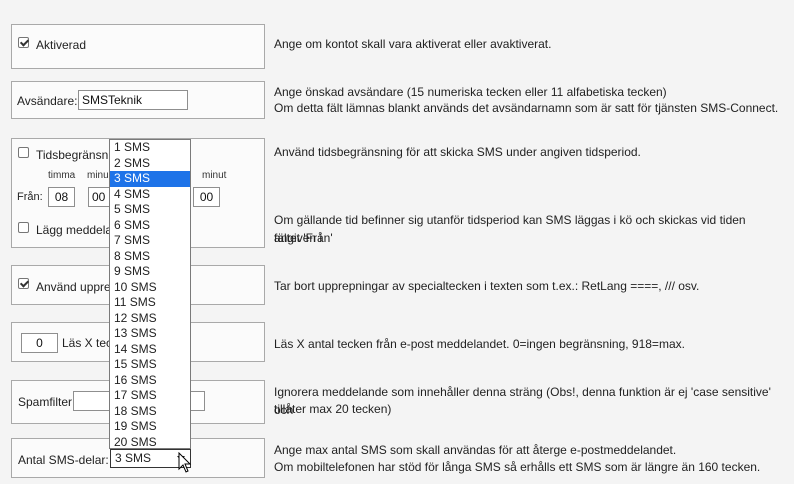  Describe the element at coordinates (47, 101) in the screenshot. I see `sender-label: Avsändare:` at that location.